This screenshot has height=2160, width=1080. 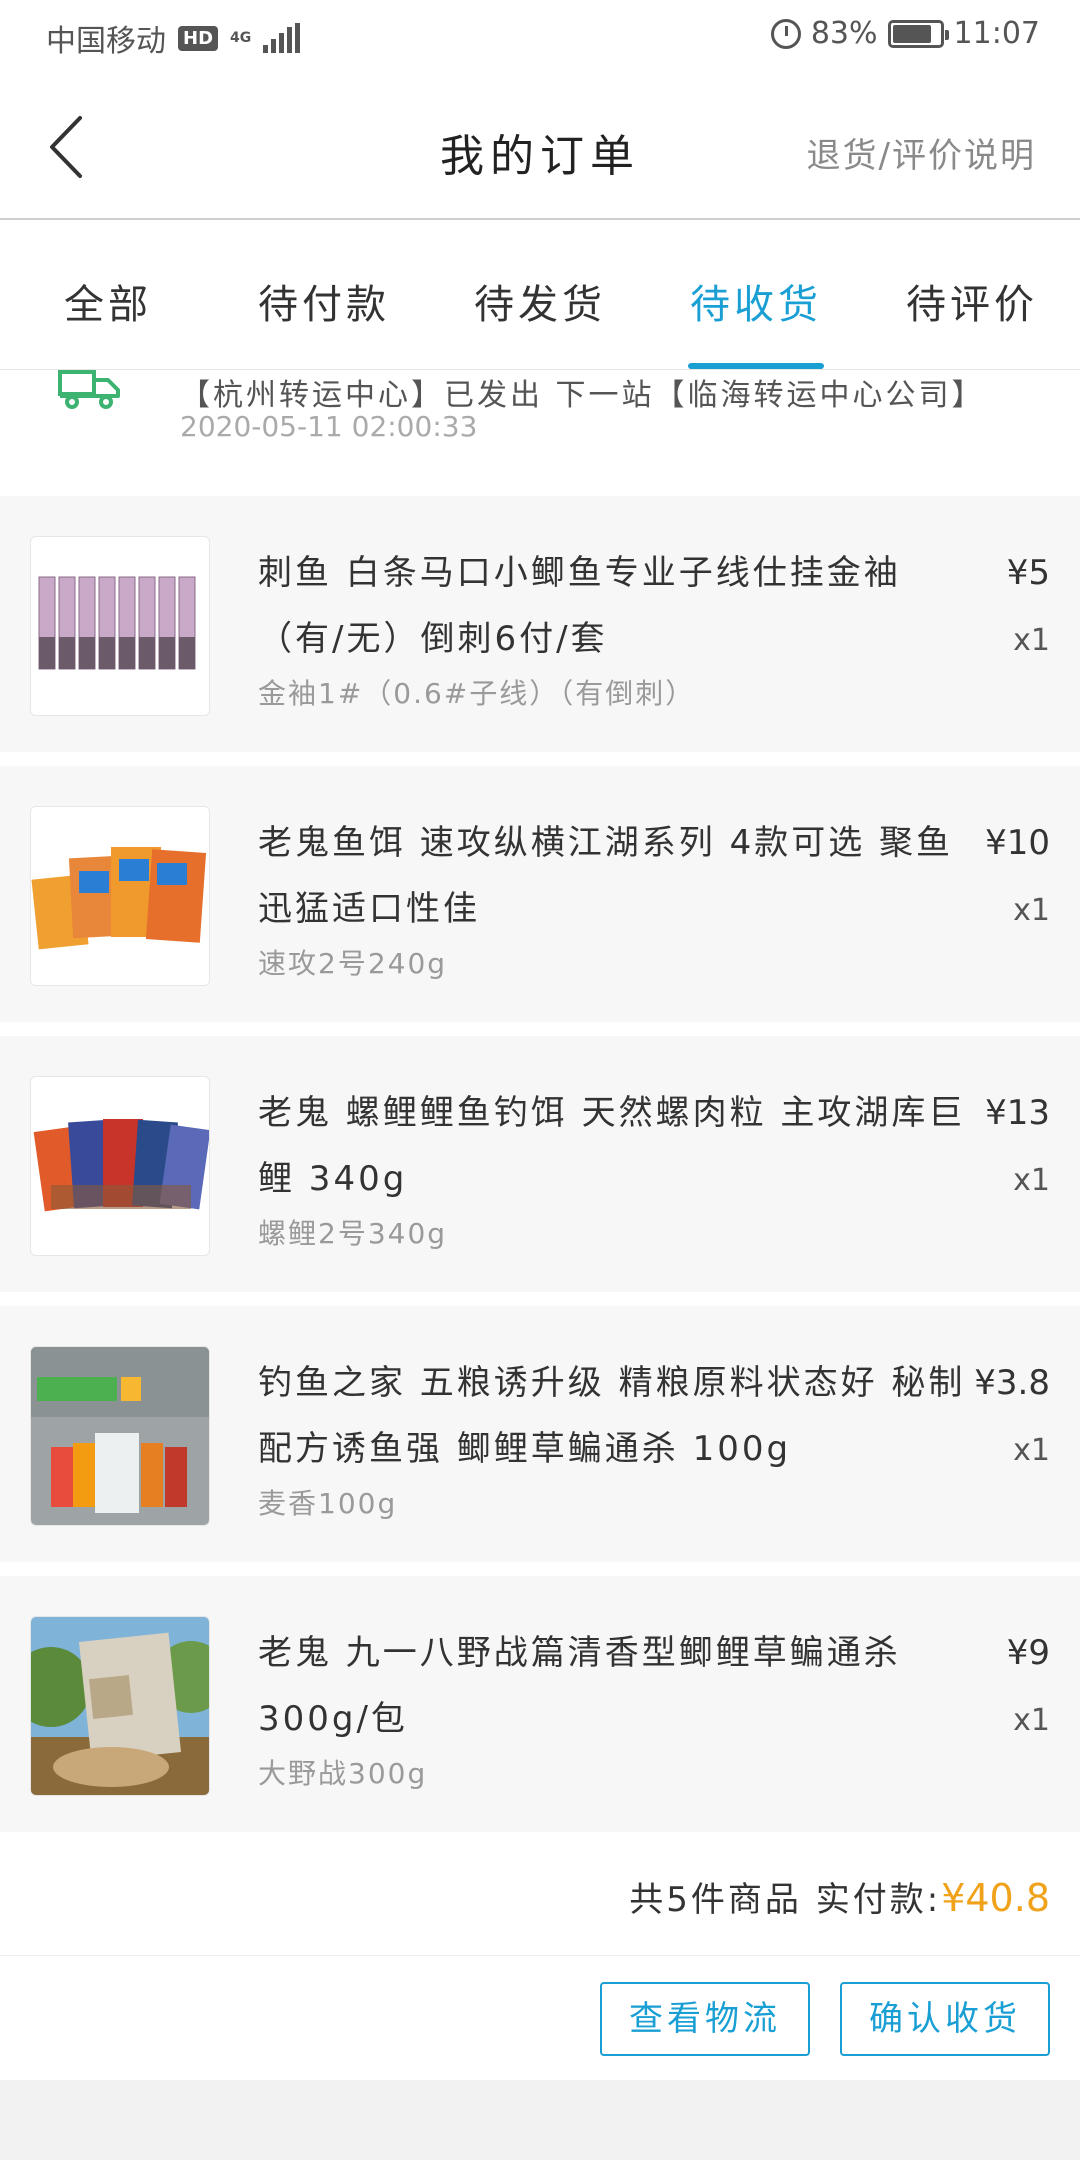 What do you see at coordinates (582, 395) in the screenshot?
I see `logistics-text: 【杭州转运中心】已发出 下一站【临海转运中心公司】` at bounding box center [582, 395].